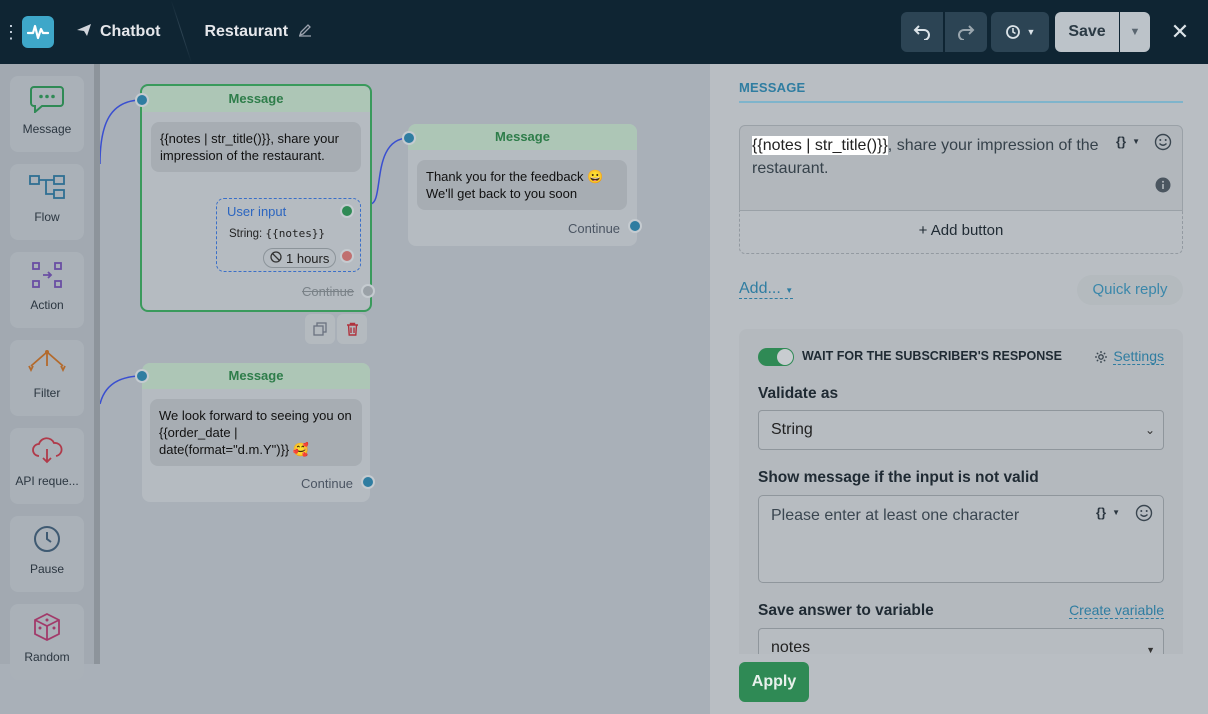 The image size is (1208, 714). Describe the element at coordinates (352, 329) in the screenshot. I see `delete-node-button` at that location.